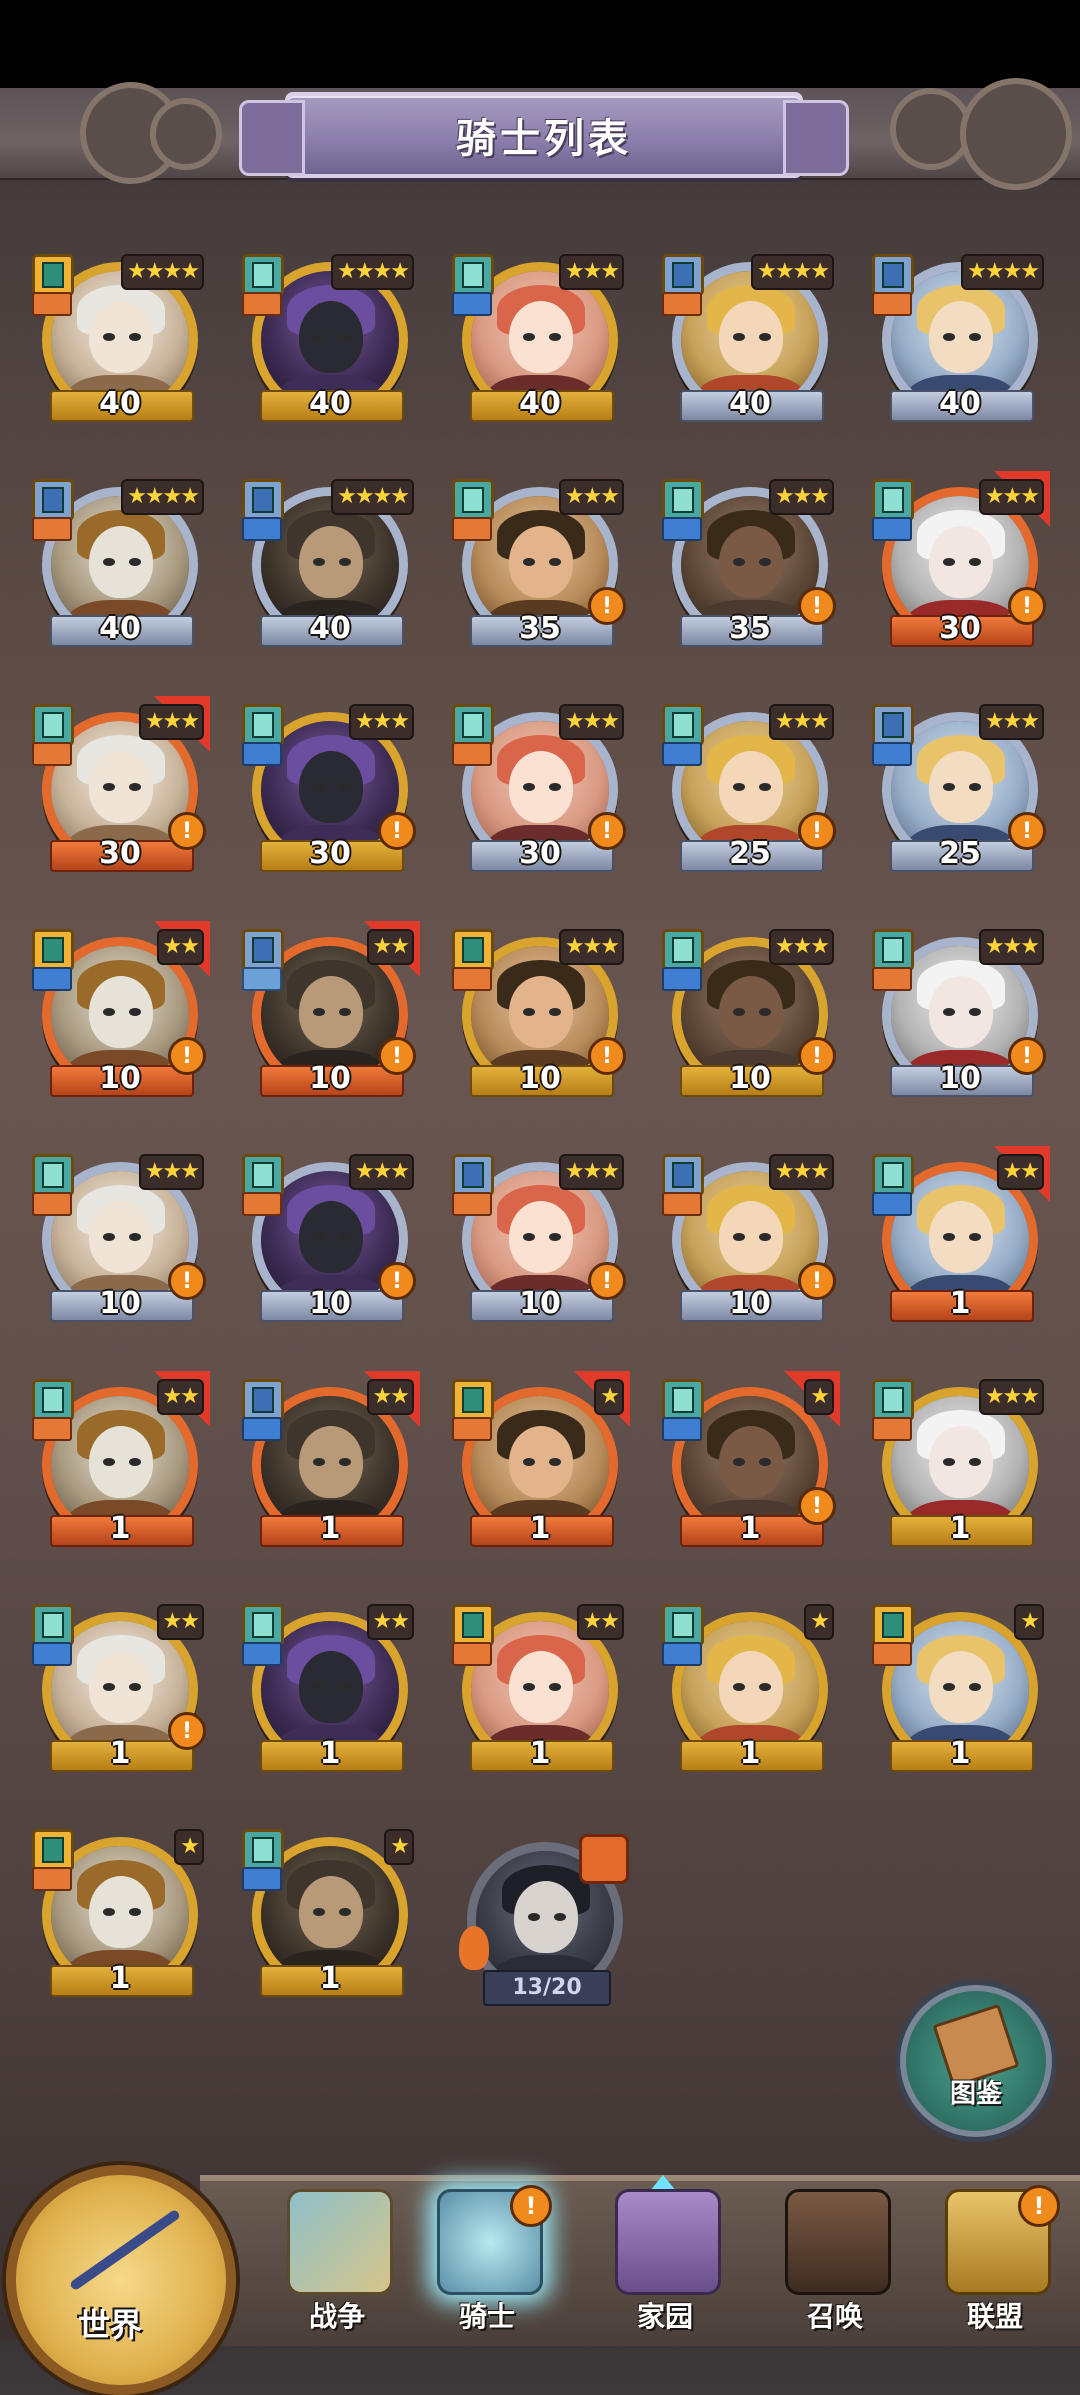 The image size is (1080, 2395). I want to click on nav-item-alliance: ! 联盟, so click(995, 2247).